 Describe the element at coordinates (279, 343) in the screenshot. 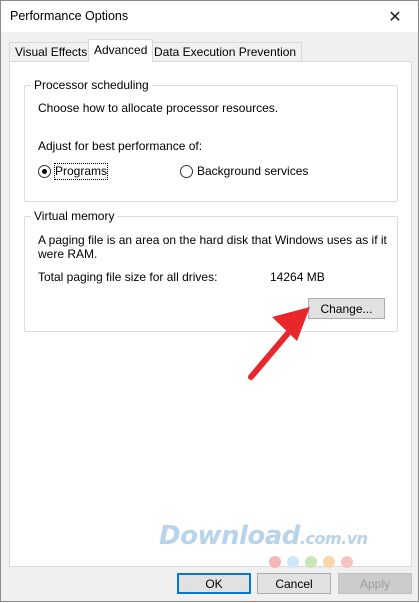

I see `red-arrow-annotation` at that location.